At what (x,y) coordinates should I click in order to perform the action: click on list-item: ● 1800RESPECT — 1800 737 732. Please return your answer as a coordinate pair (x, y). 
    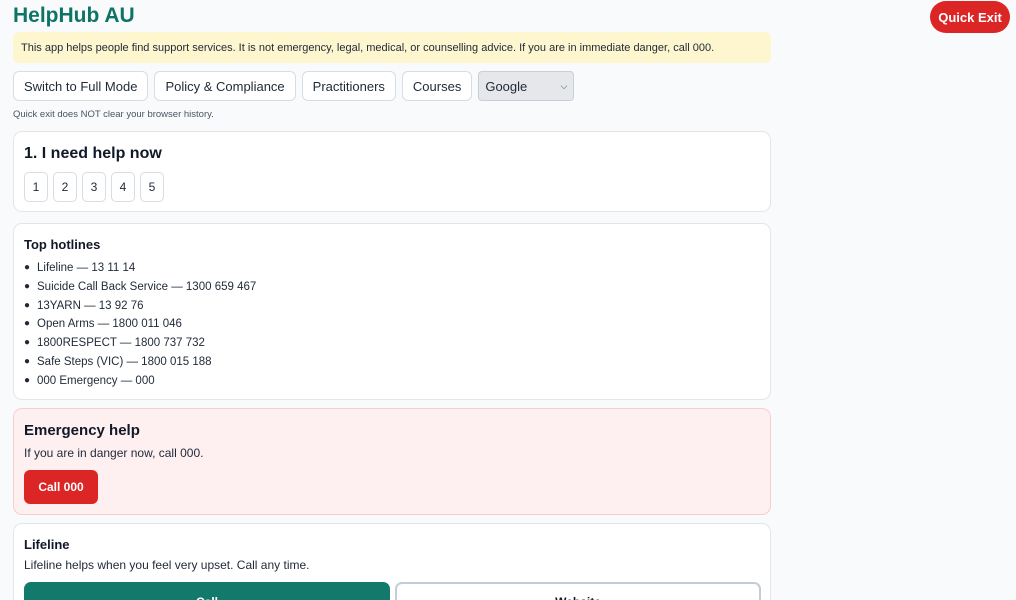
    Looking at the image, I should click on (140, 343).